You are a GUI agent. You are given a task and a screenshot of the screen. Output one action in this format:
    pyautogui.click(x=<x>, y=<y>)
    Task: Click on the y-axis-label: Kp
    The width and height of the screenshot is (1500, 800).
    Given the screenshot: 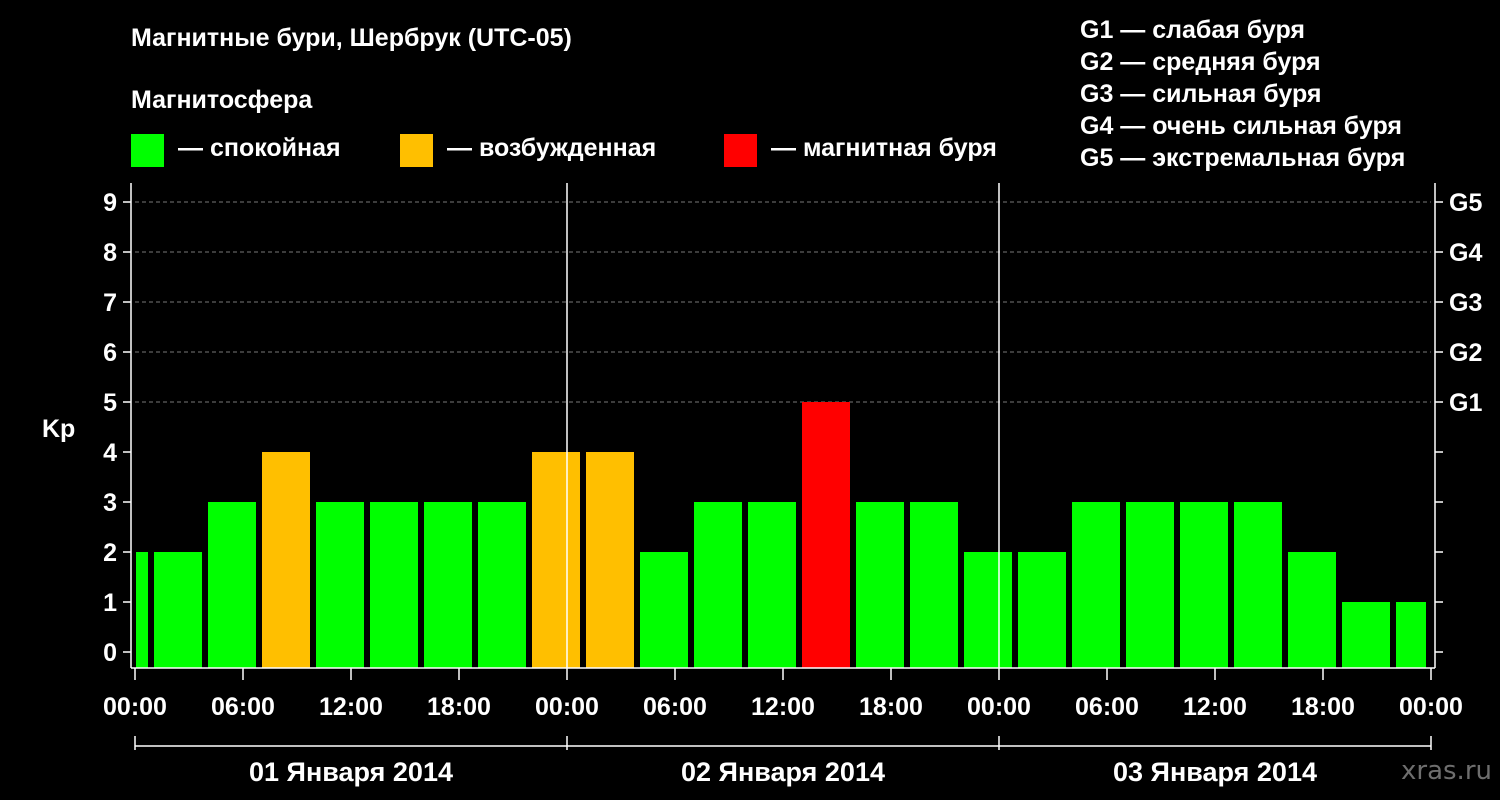 What is the action you would take?
    pyautogui.click(x=58, y=429)
    